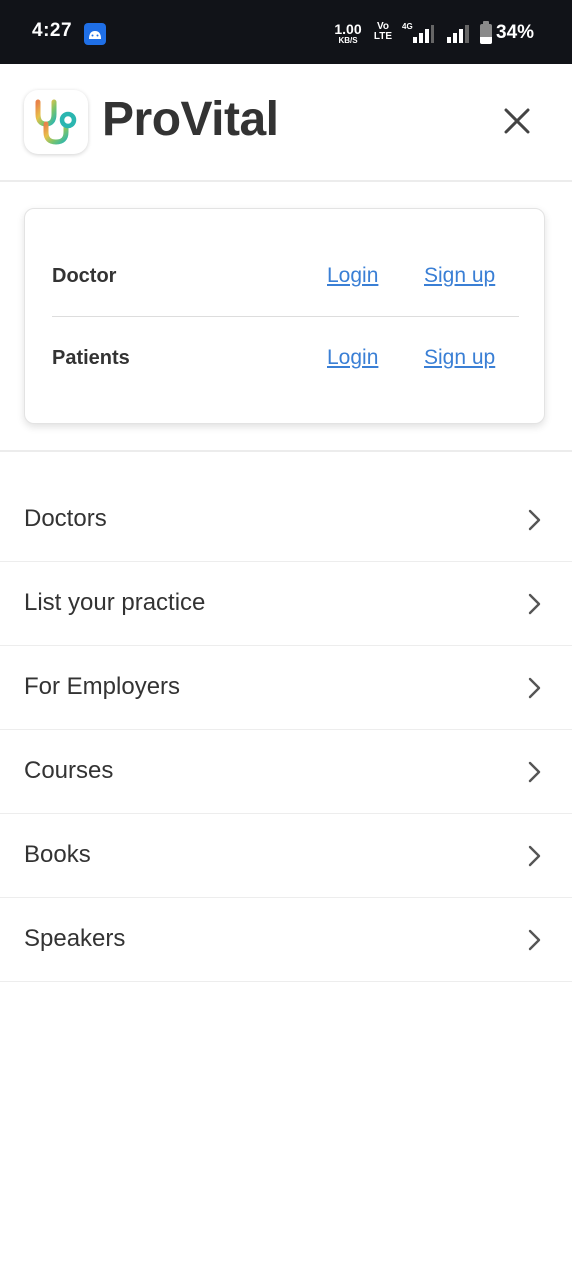 The image size is (572, 1280). Describe the element at coordinates (286, 451) in the screenshot. I see `section-divider` at that location.